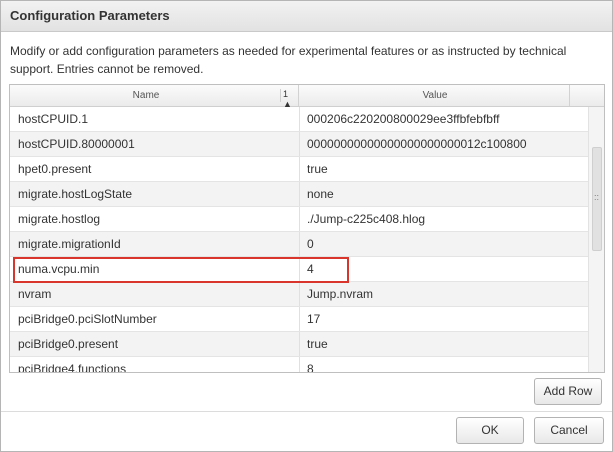 The height and width of the screenshot is (452, 613). Describe the element at coordinates (155, 319) in the screenshot. I see `cell-name: pciBridge0.pciSlotNumber` at that location.